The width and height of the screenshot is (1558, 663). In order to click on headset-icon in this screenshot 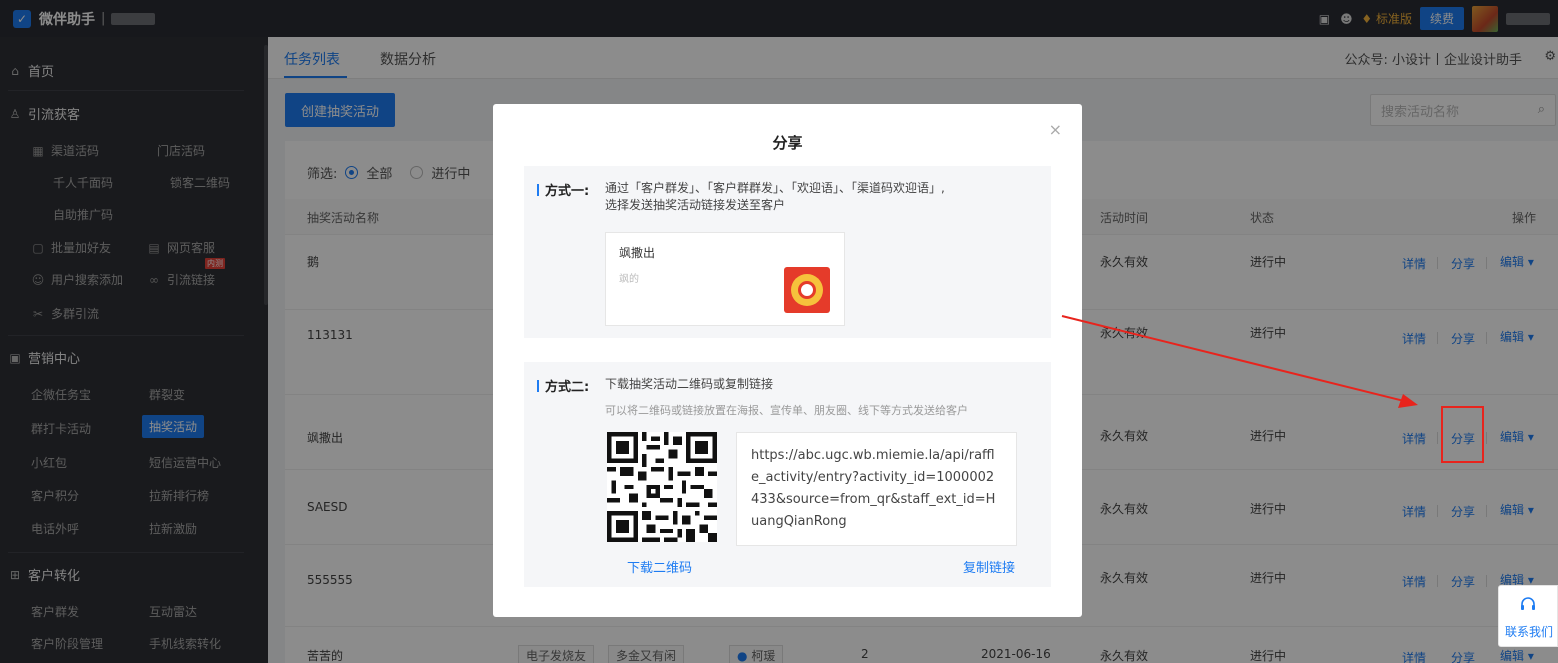, I will do `click(1528, 603)`.